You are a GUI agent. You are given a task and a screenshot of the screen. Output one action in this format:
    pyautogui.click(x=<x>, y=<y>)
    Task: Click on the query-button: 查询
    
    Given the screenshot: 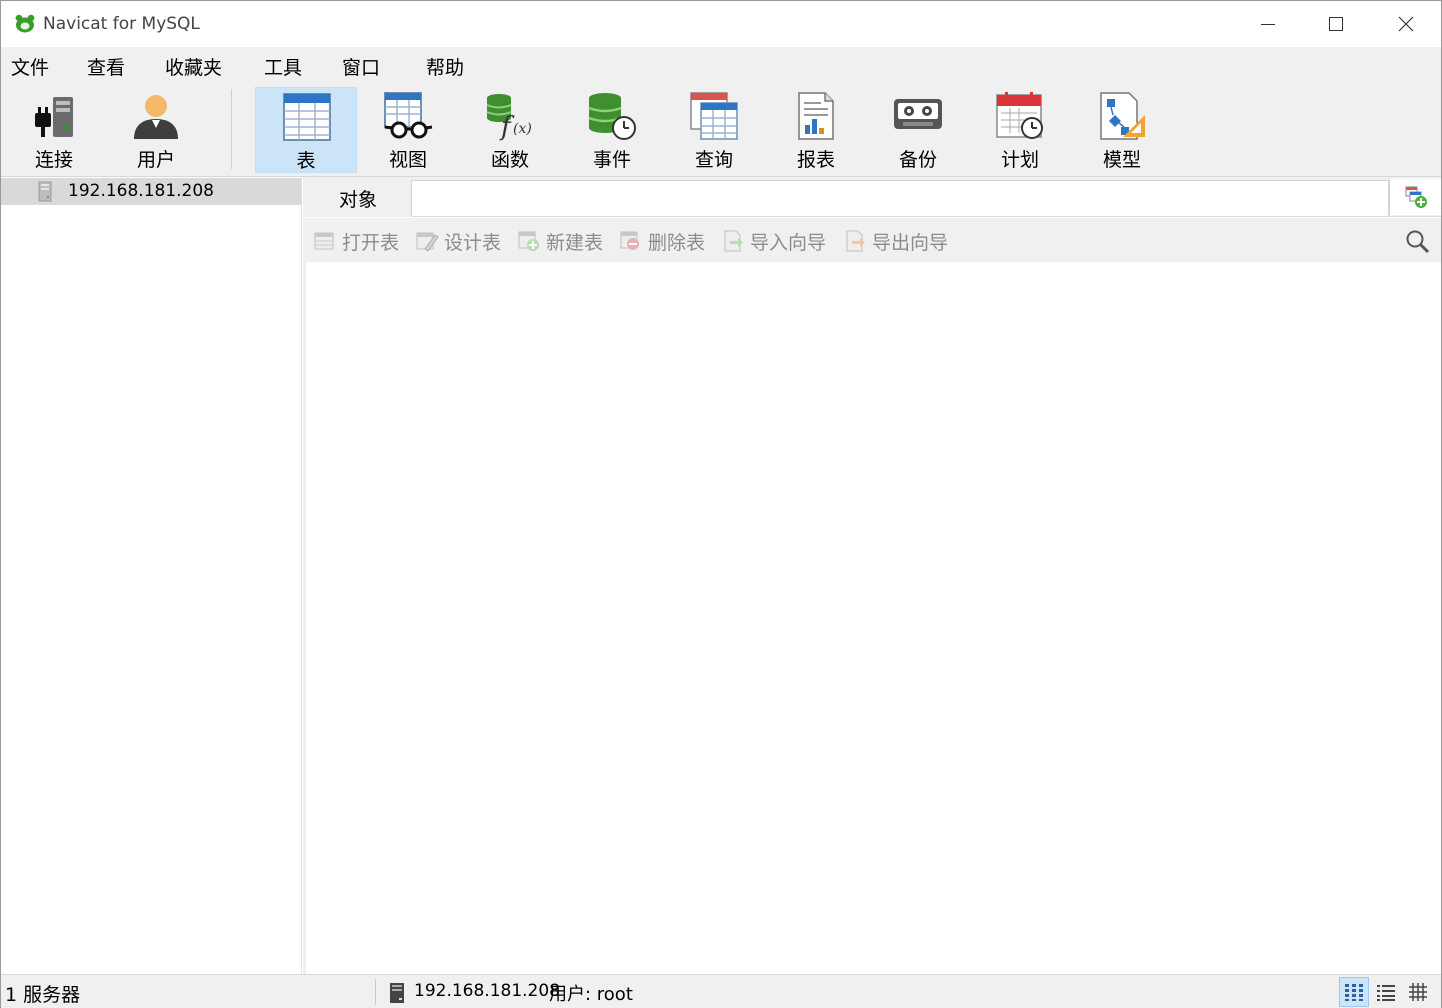 What is the action you would take?
    pyautogui.click(x=714, y=130)
    